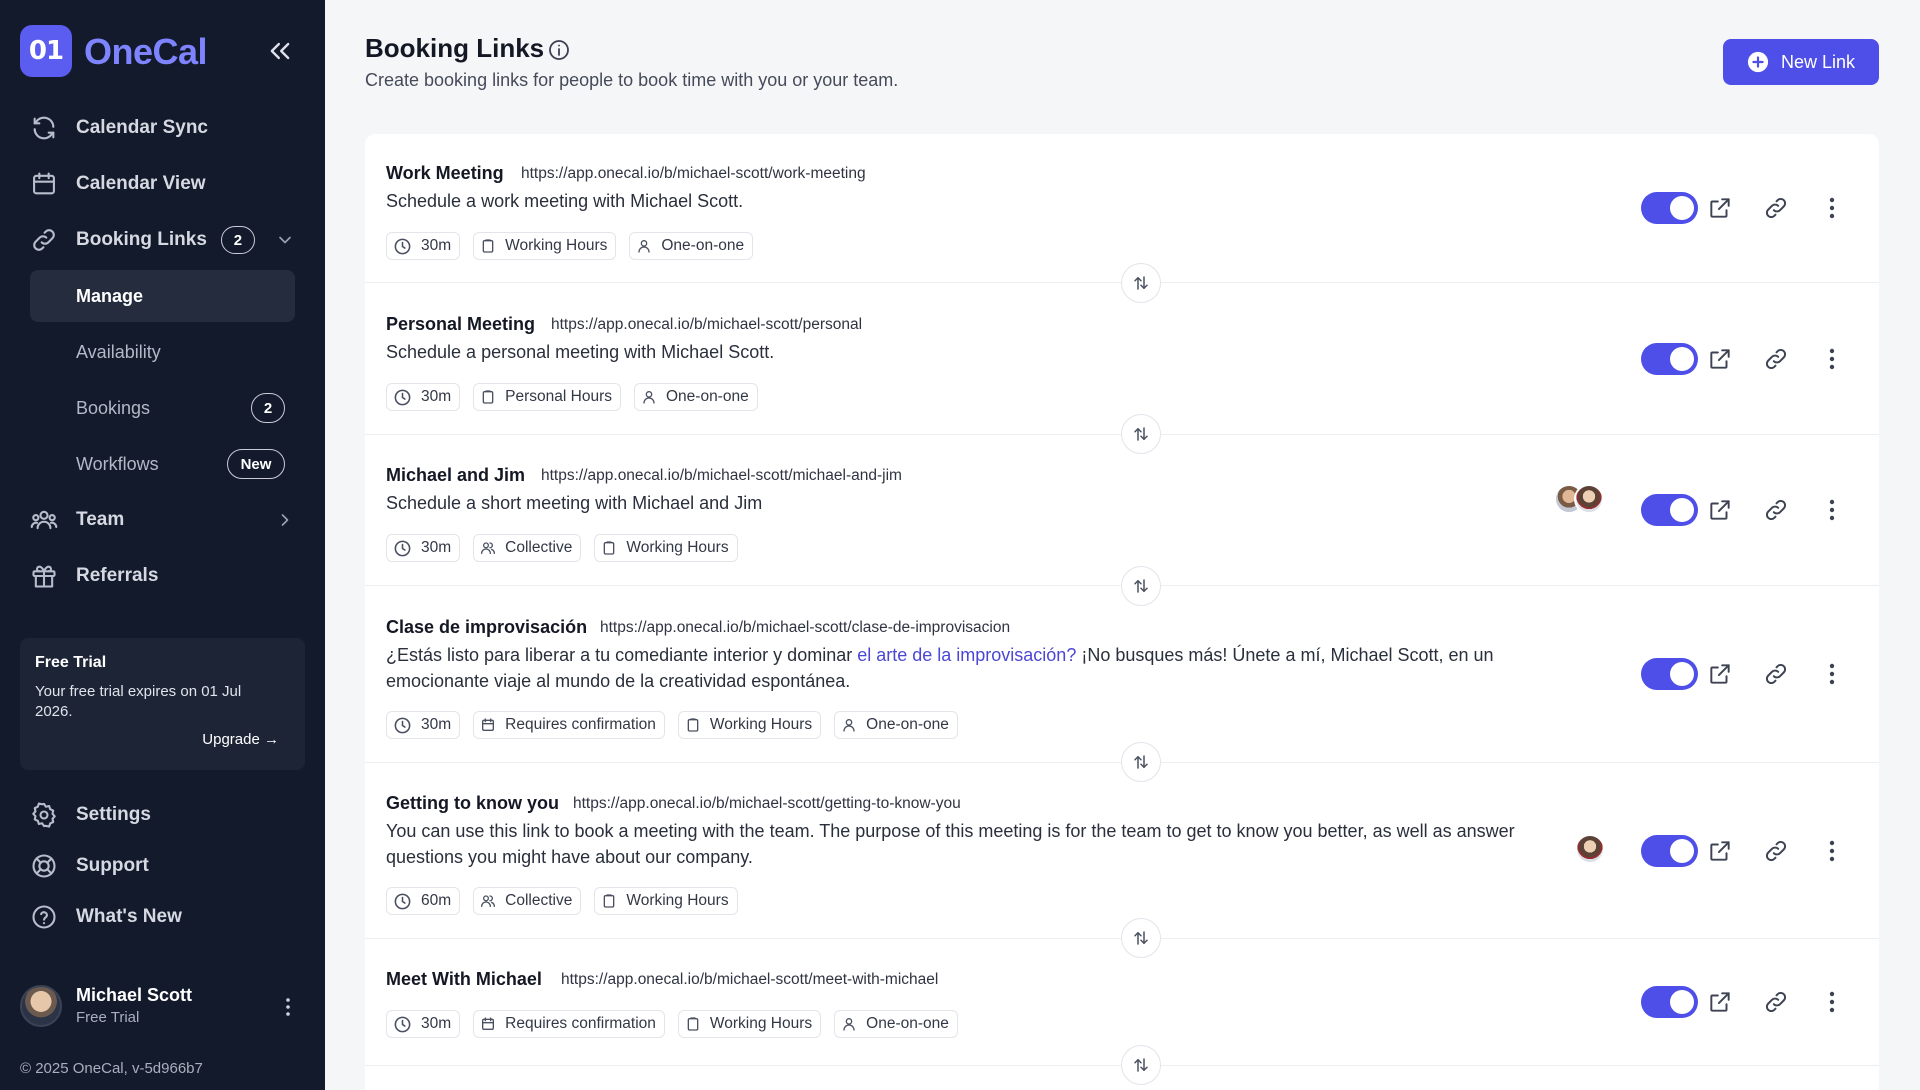 The image size is (1920, 1090). I want to click on type-tag: Collective, so click(527, 548).